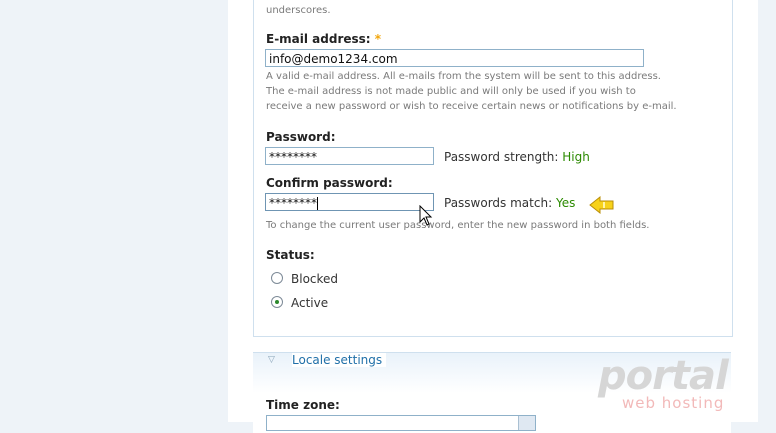 The height and width of the screenshot is (433, 776). I want to click on status-active-radio, so click(277, 302).